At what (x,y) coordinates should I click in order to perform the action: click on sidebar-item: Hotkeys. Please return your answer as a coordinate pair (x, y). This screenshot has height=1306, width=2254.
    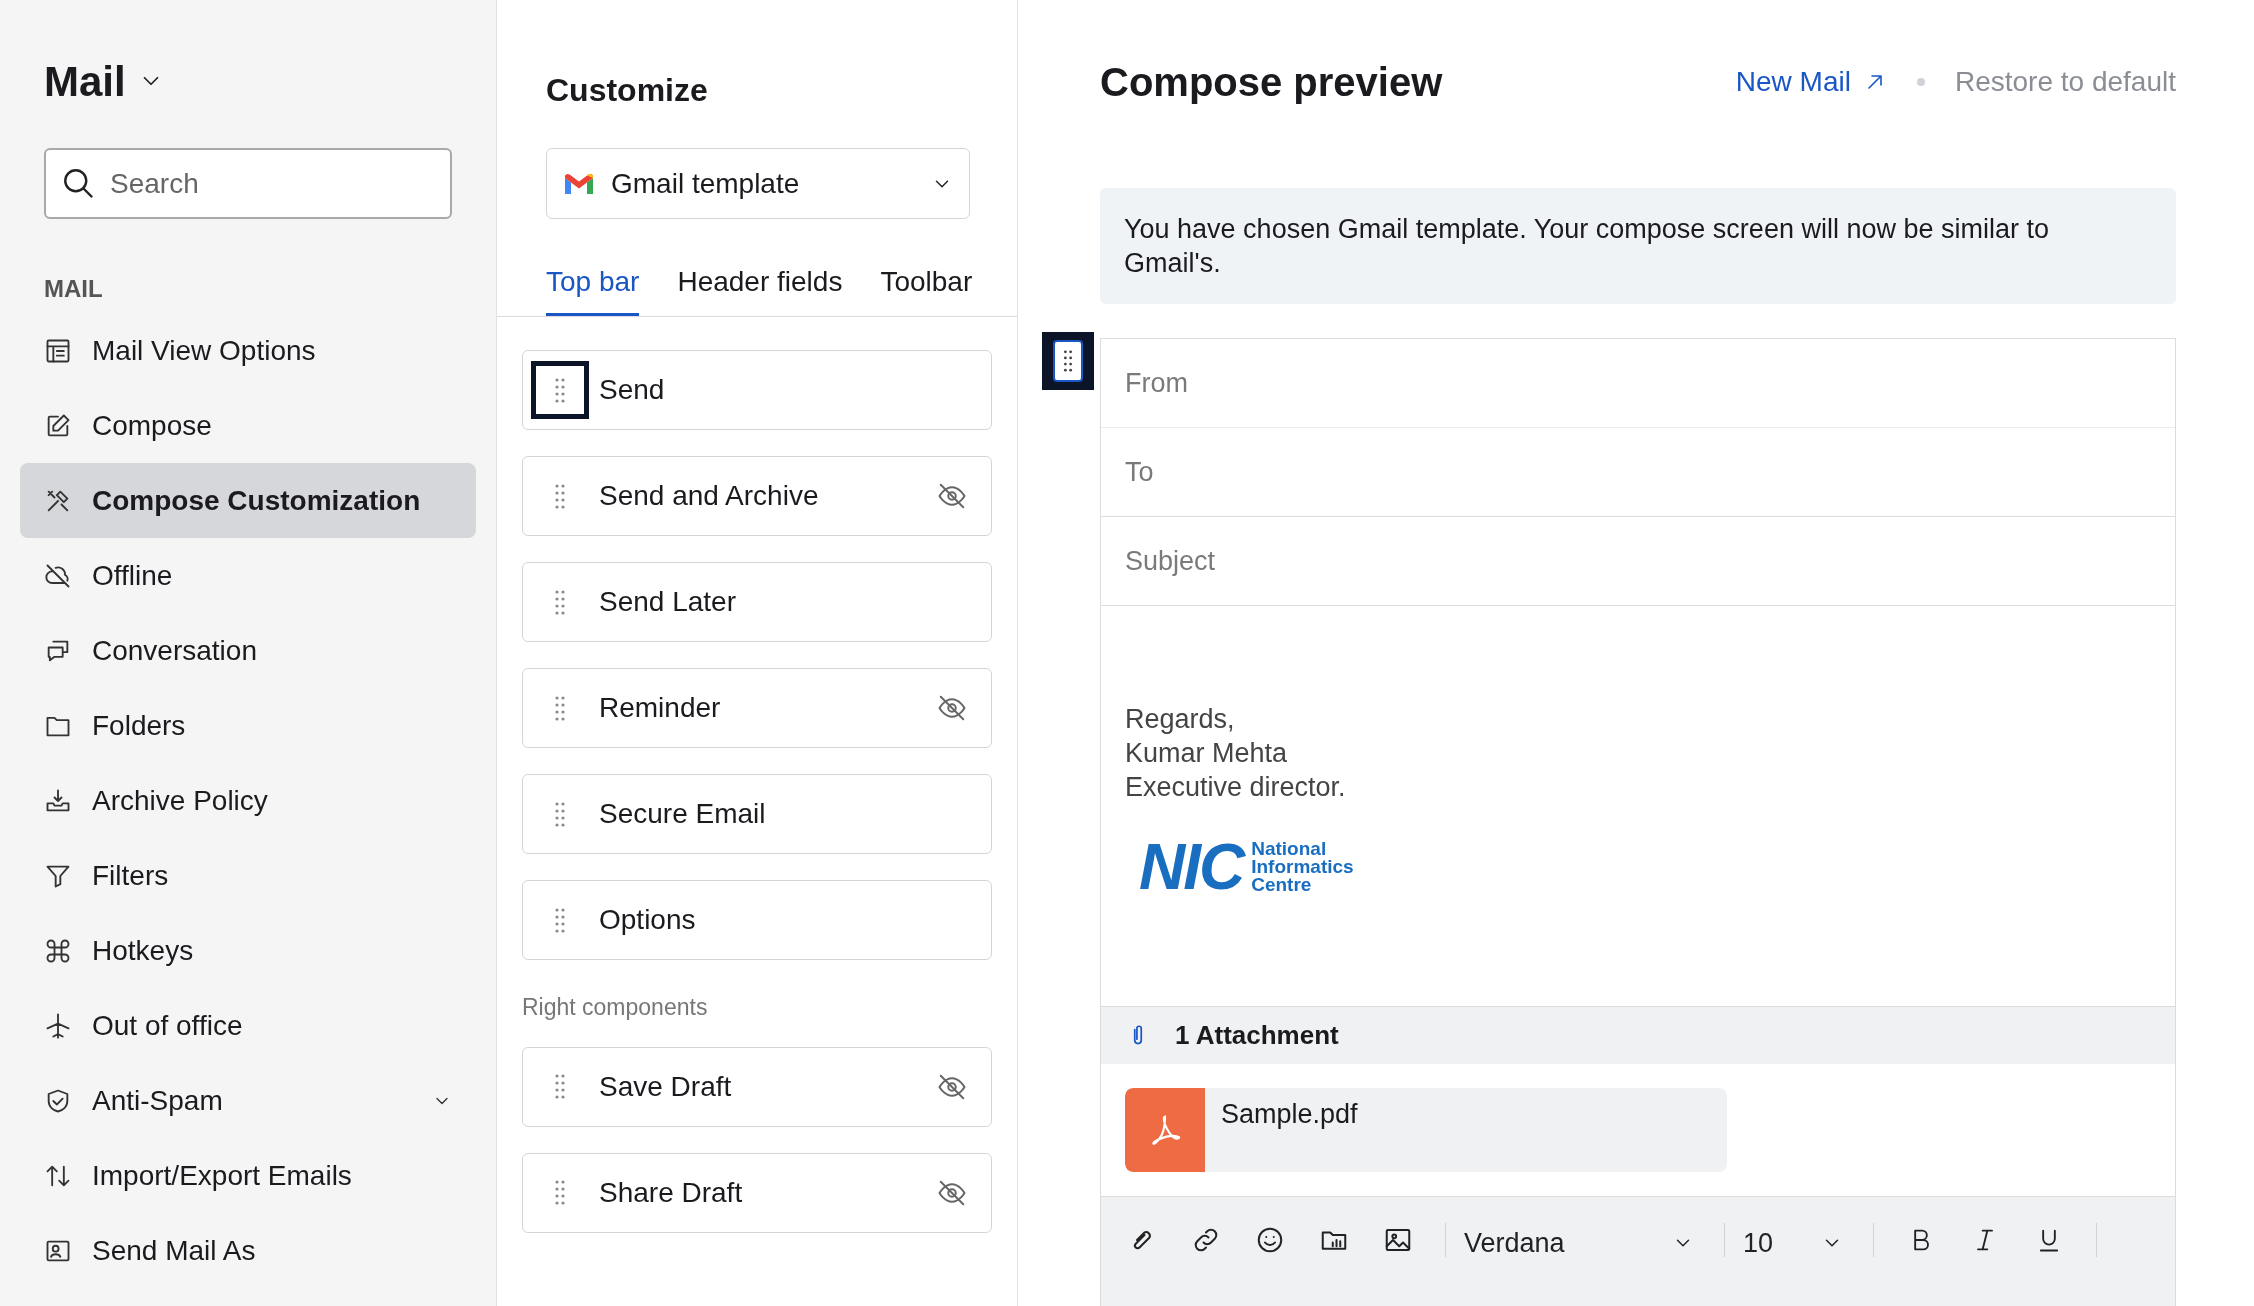
    Looking at the image, I should click on (248, 950).